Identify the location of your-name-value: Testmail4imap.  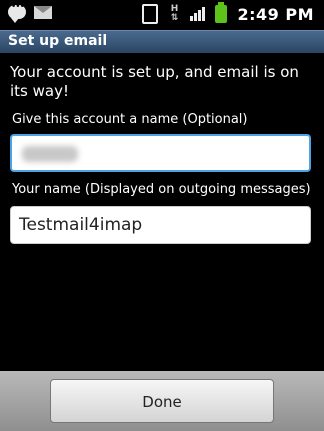
(81, 225).